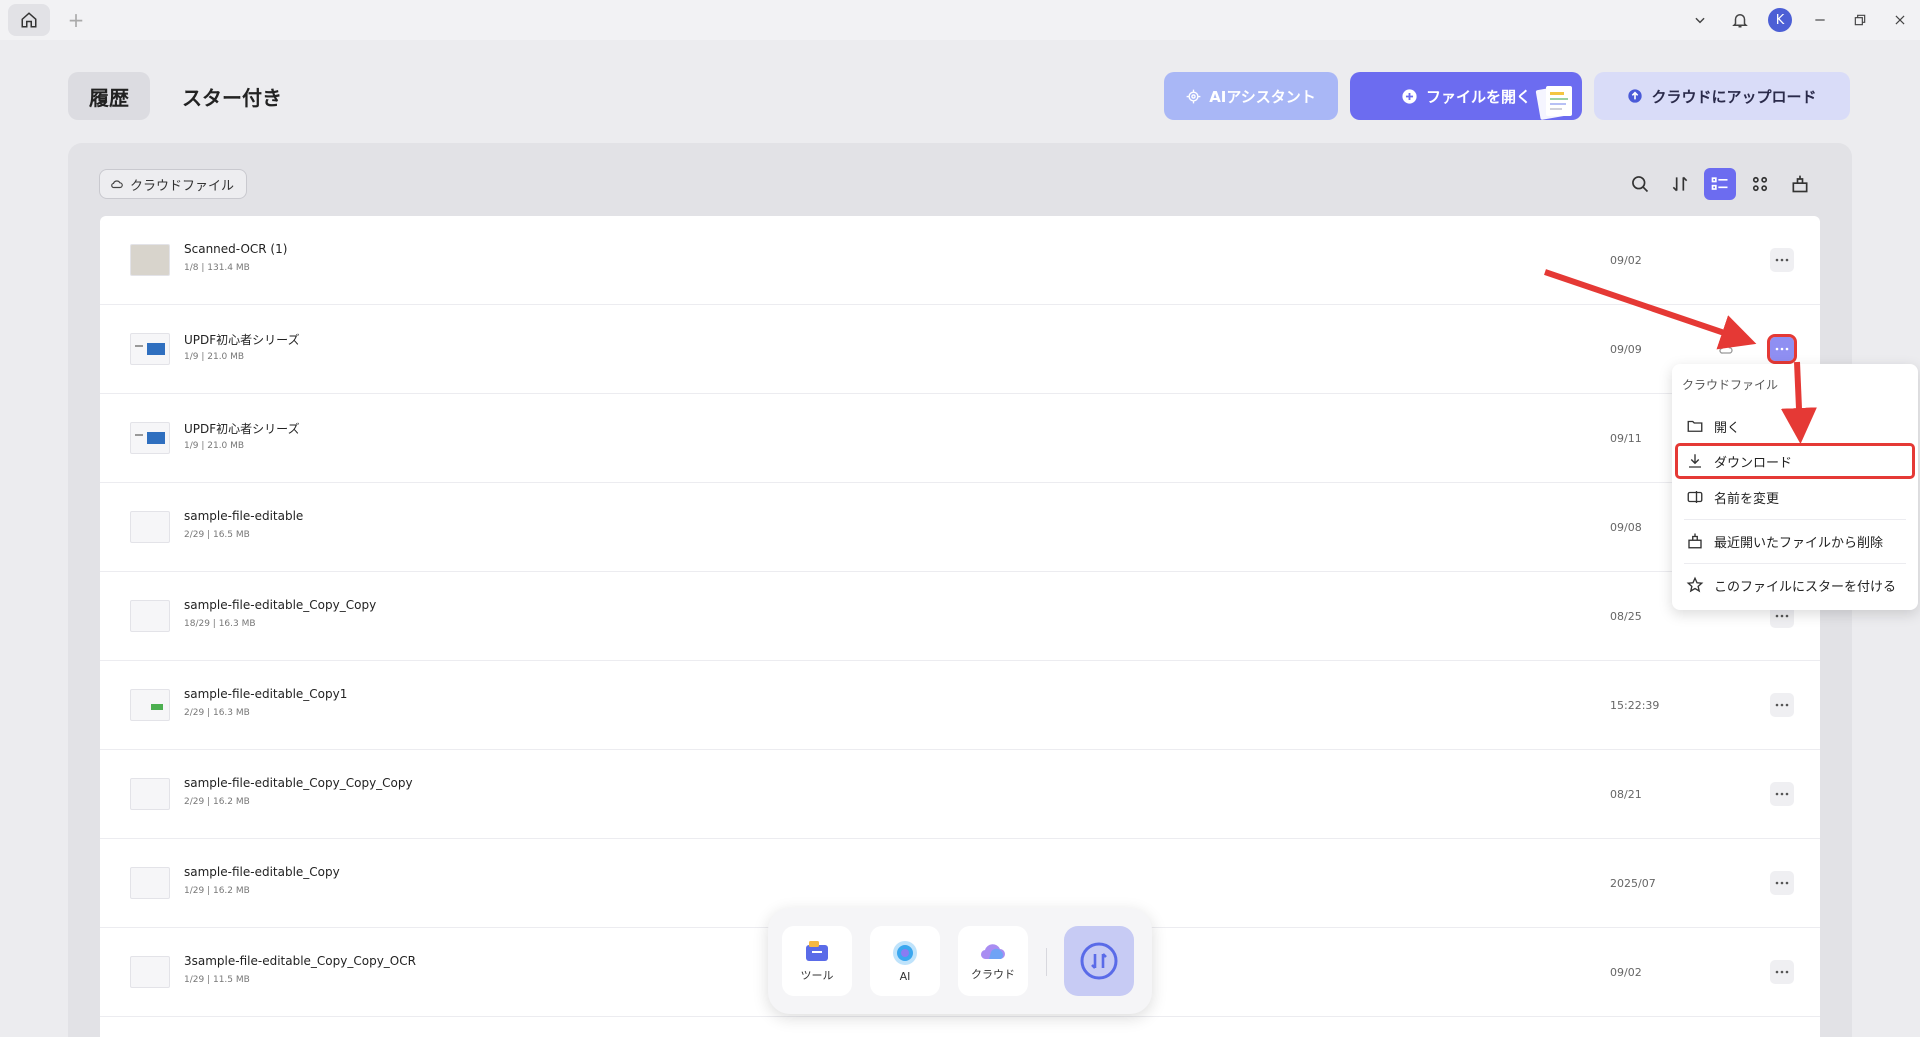 The width and height of the screenshot is (1920, 1037). I want to click on view-toolbar, so click(1720, 184).